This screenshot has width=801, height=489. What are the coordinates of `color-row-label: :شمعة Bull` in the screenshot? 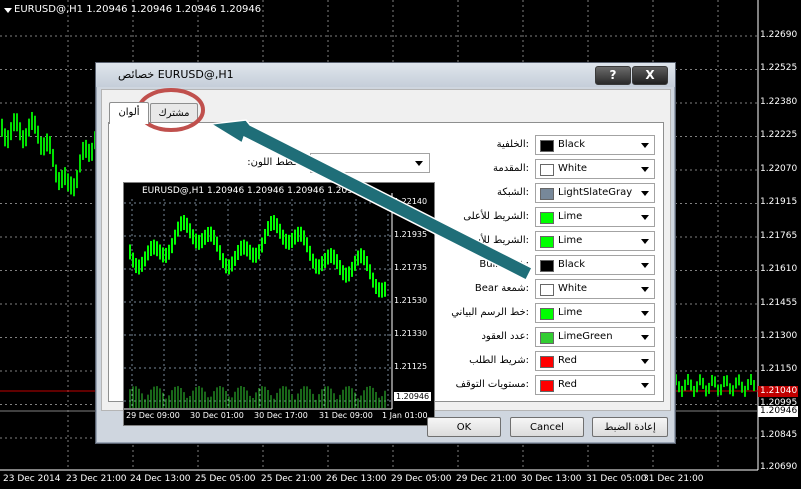 It's located at (504, 264).